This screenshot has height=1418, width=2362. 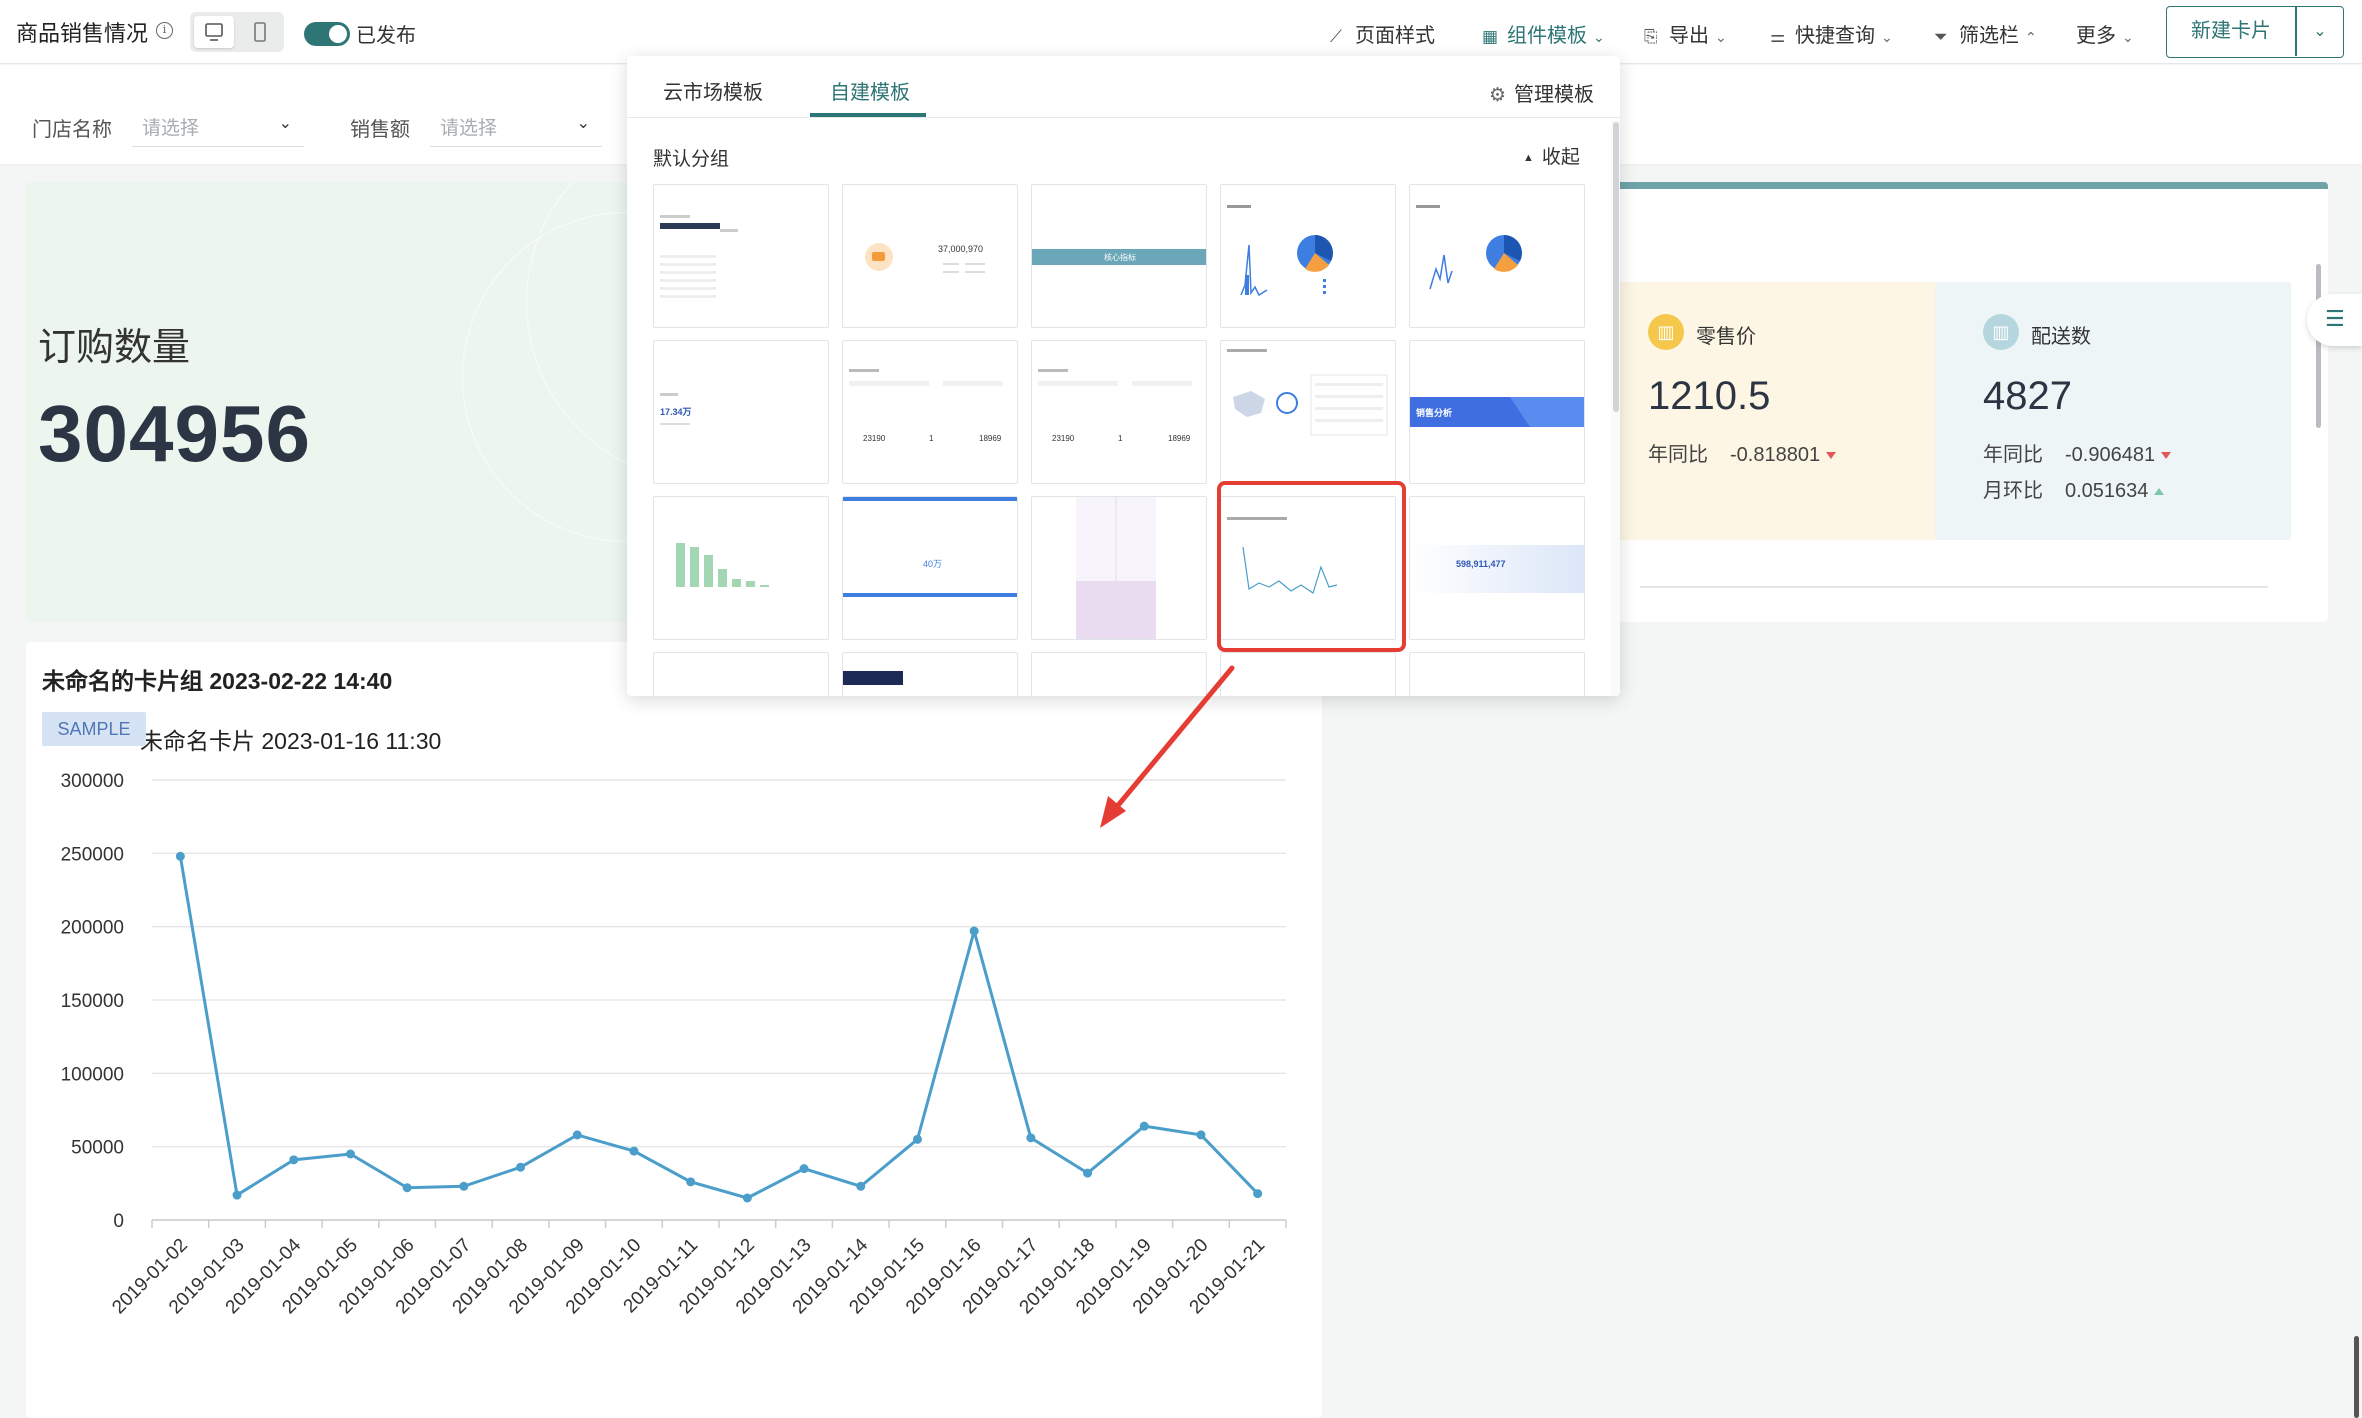 I want to click on chevron-up-icon: ⌃, so click(x=2031, y=37).